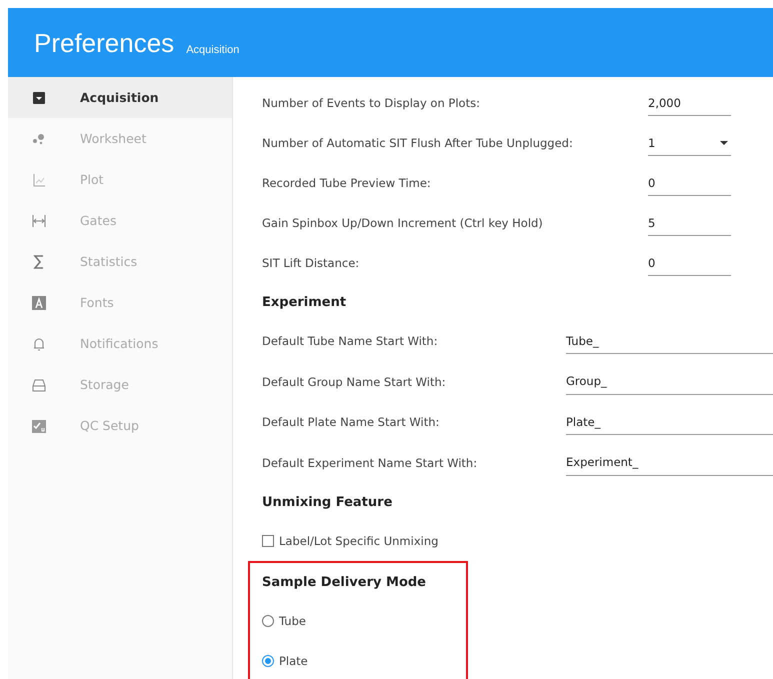 This screenshot has height=679, width=773. What do you see at coordinates (689, 223) in the screenshot?
I see `input-field: 5` at bounding box center [689, 223].